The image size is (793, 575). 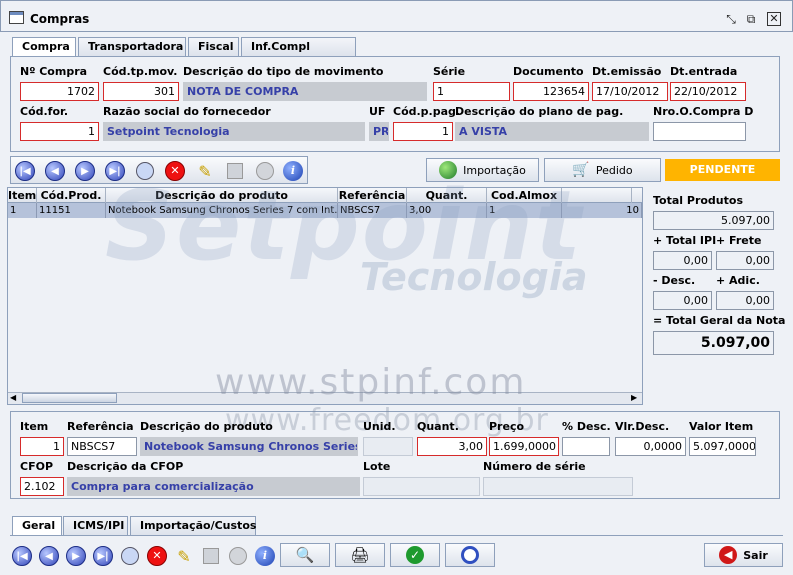 What do you see at coordinates (102, 446) in the screenshot?
I see `referencia-field: NBSCS7` at bounding box center [102, 446].